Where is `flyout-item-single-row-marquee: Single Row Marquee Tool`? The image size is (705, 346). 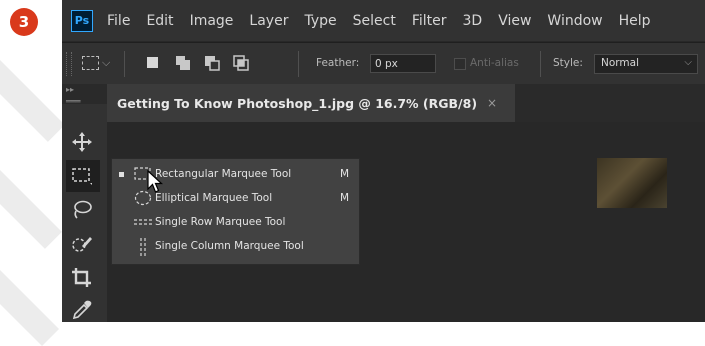
flyout-item-single-row-marquee: Single Row Marquee Tool is located at coordinates (235, 222).